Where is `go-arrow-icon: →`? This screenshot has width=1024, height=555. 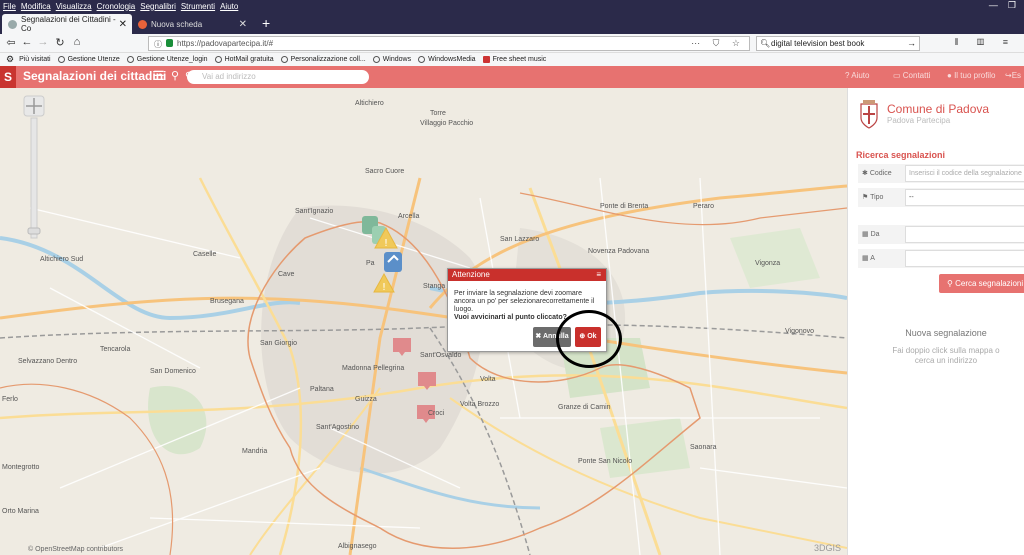 go-arrow-icon: → is located at coordinates (911, 43).